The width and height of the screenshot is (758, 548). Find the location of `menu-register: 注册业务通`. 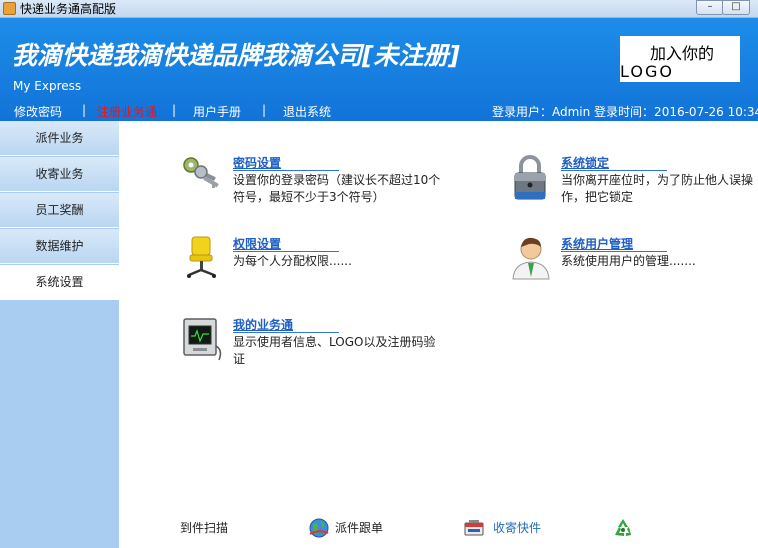

menu-register: 注册业务通 is located at coordinates (127, 111).